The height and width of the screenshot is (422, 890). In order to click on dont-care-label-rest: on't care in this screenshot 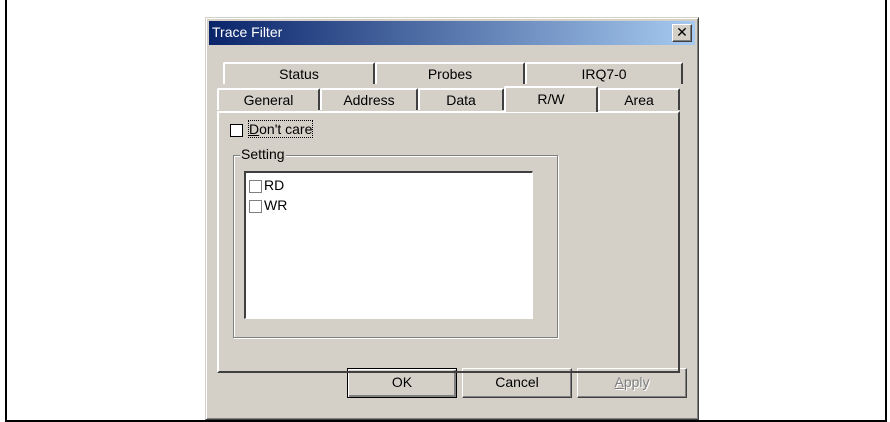, I will do `click(286, 129)`.